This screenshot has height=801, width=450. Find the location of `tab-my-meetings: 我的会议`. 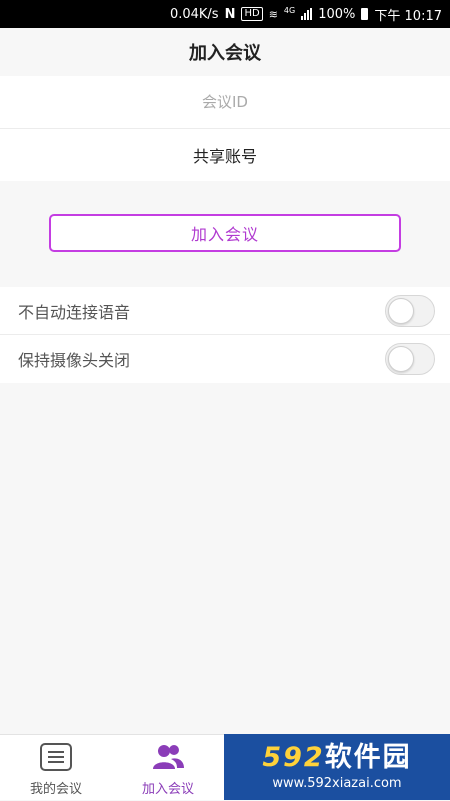

tab-my-meetings: 我的会议 is located at coordinates (56, 768).